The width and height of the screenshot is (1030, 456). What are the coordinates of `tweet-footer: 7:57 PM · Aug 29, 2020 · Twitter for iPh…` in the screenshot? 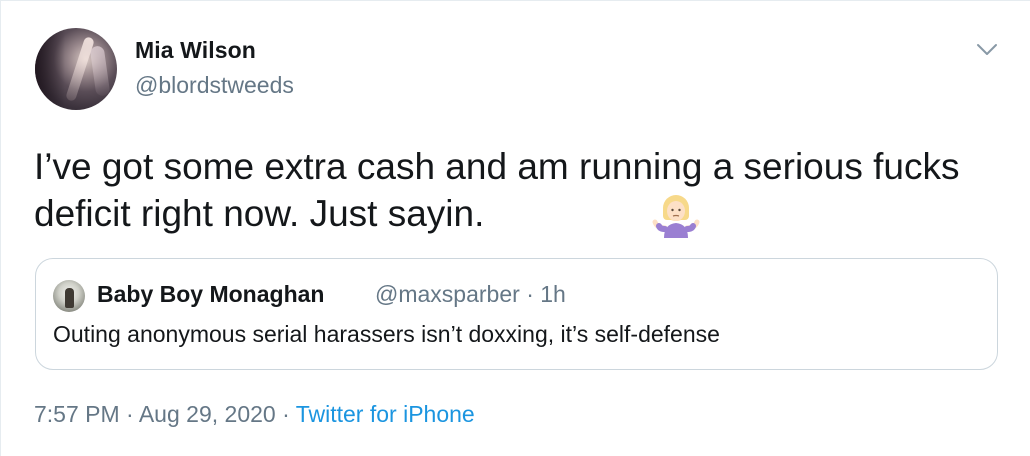 It's located at (254, 414).